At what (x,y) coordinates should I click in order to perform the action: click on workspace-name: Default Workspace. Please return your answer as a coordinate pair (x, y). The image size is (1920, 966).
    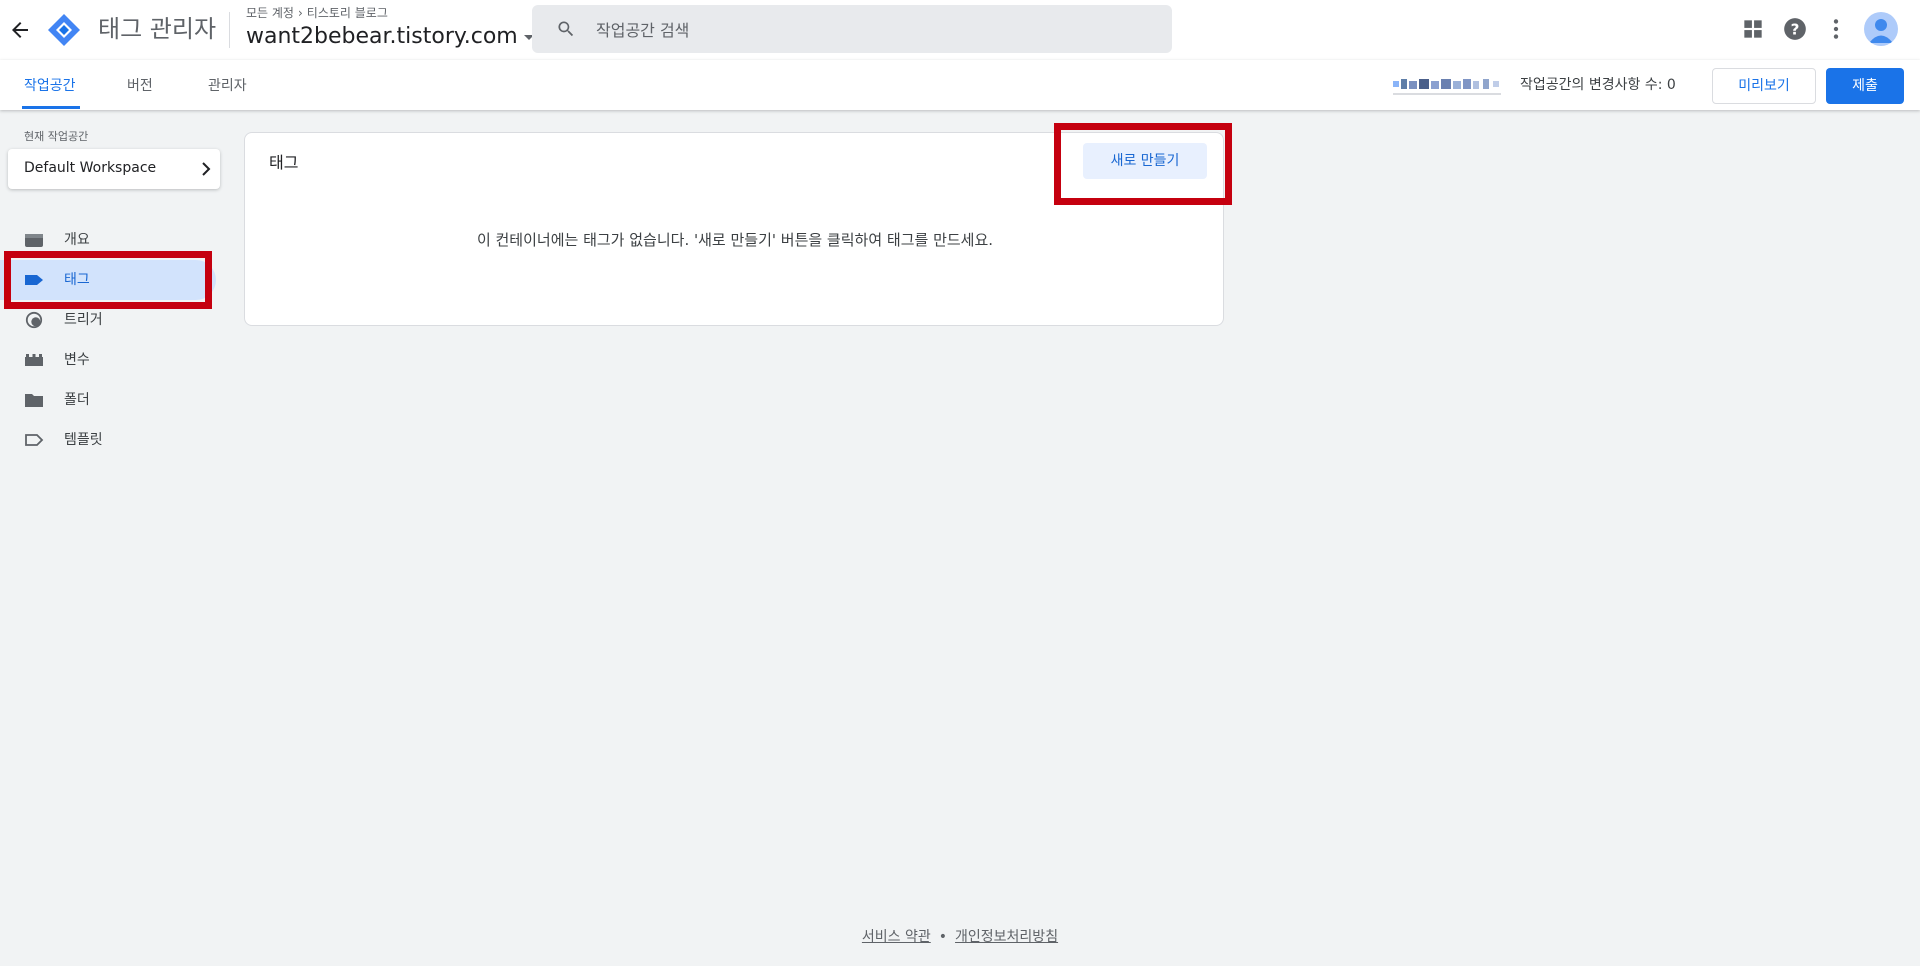
    Looking at the image, I should click on (90, 168).